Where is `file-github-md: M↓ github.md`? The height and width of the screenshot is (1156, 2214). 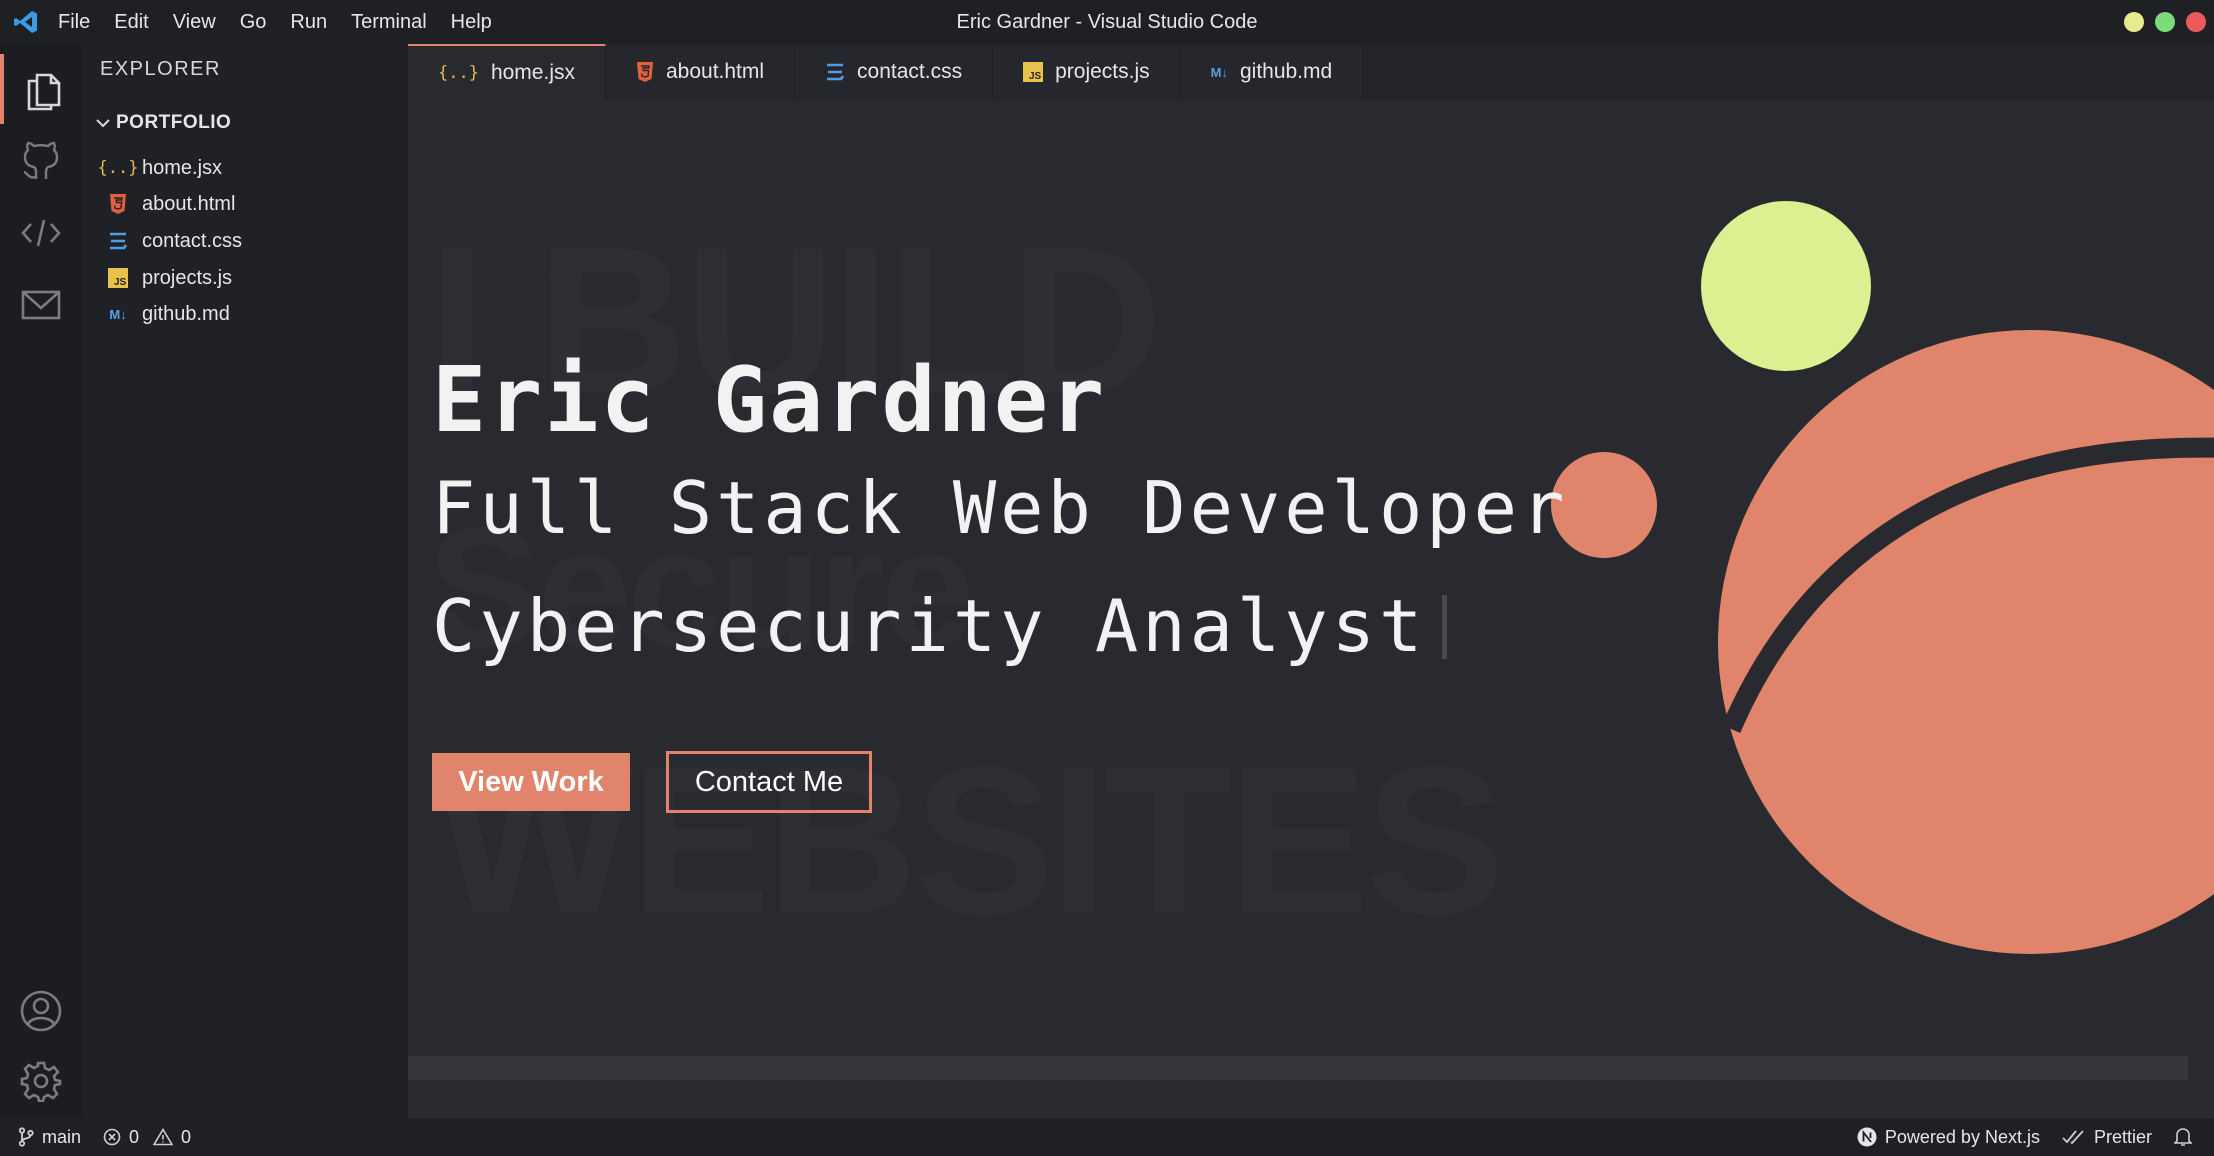 file-github-md: M↓ github.md is located at coordinates (167, 314).